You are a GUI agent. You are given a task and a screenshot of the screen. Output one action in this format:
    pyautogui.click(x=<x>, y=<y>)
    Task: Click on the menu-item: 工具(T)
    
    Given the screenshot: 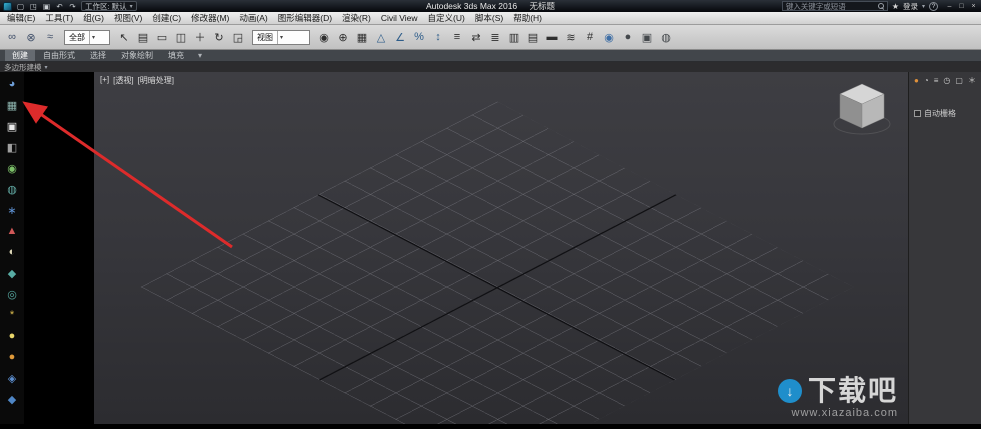 What is the action you would take?
    pyautogui.click(x=59, y=18)
    